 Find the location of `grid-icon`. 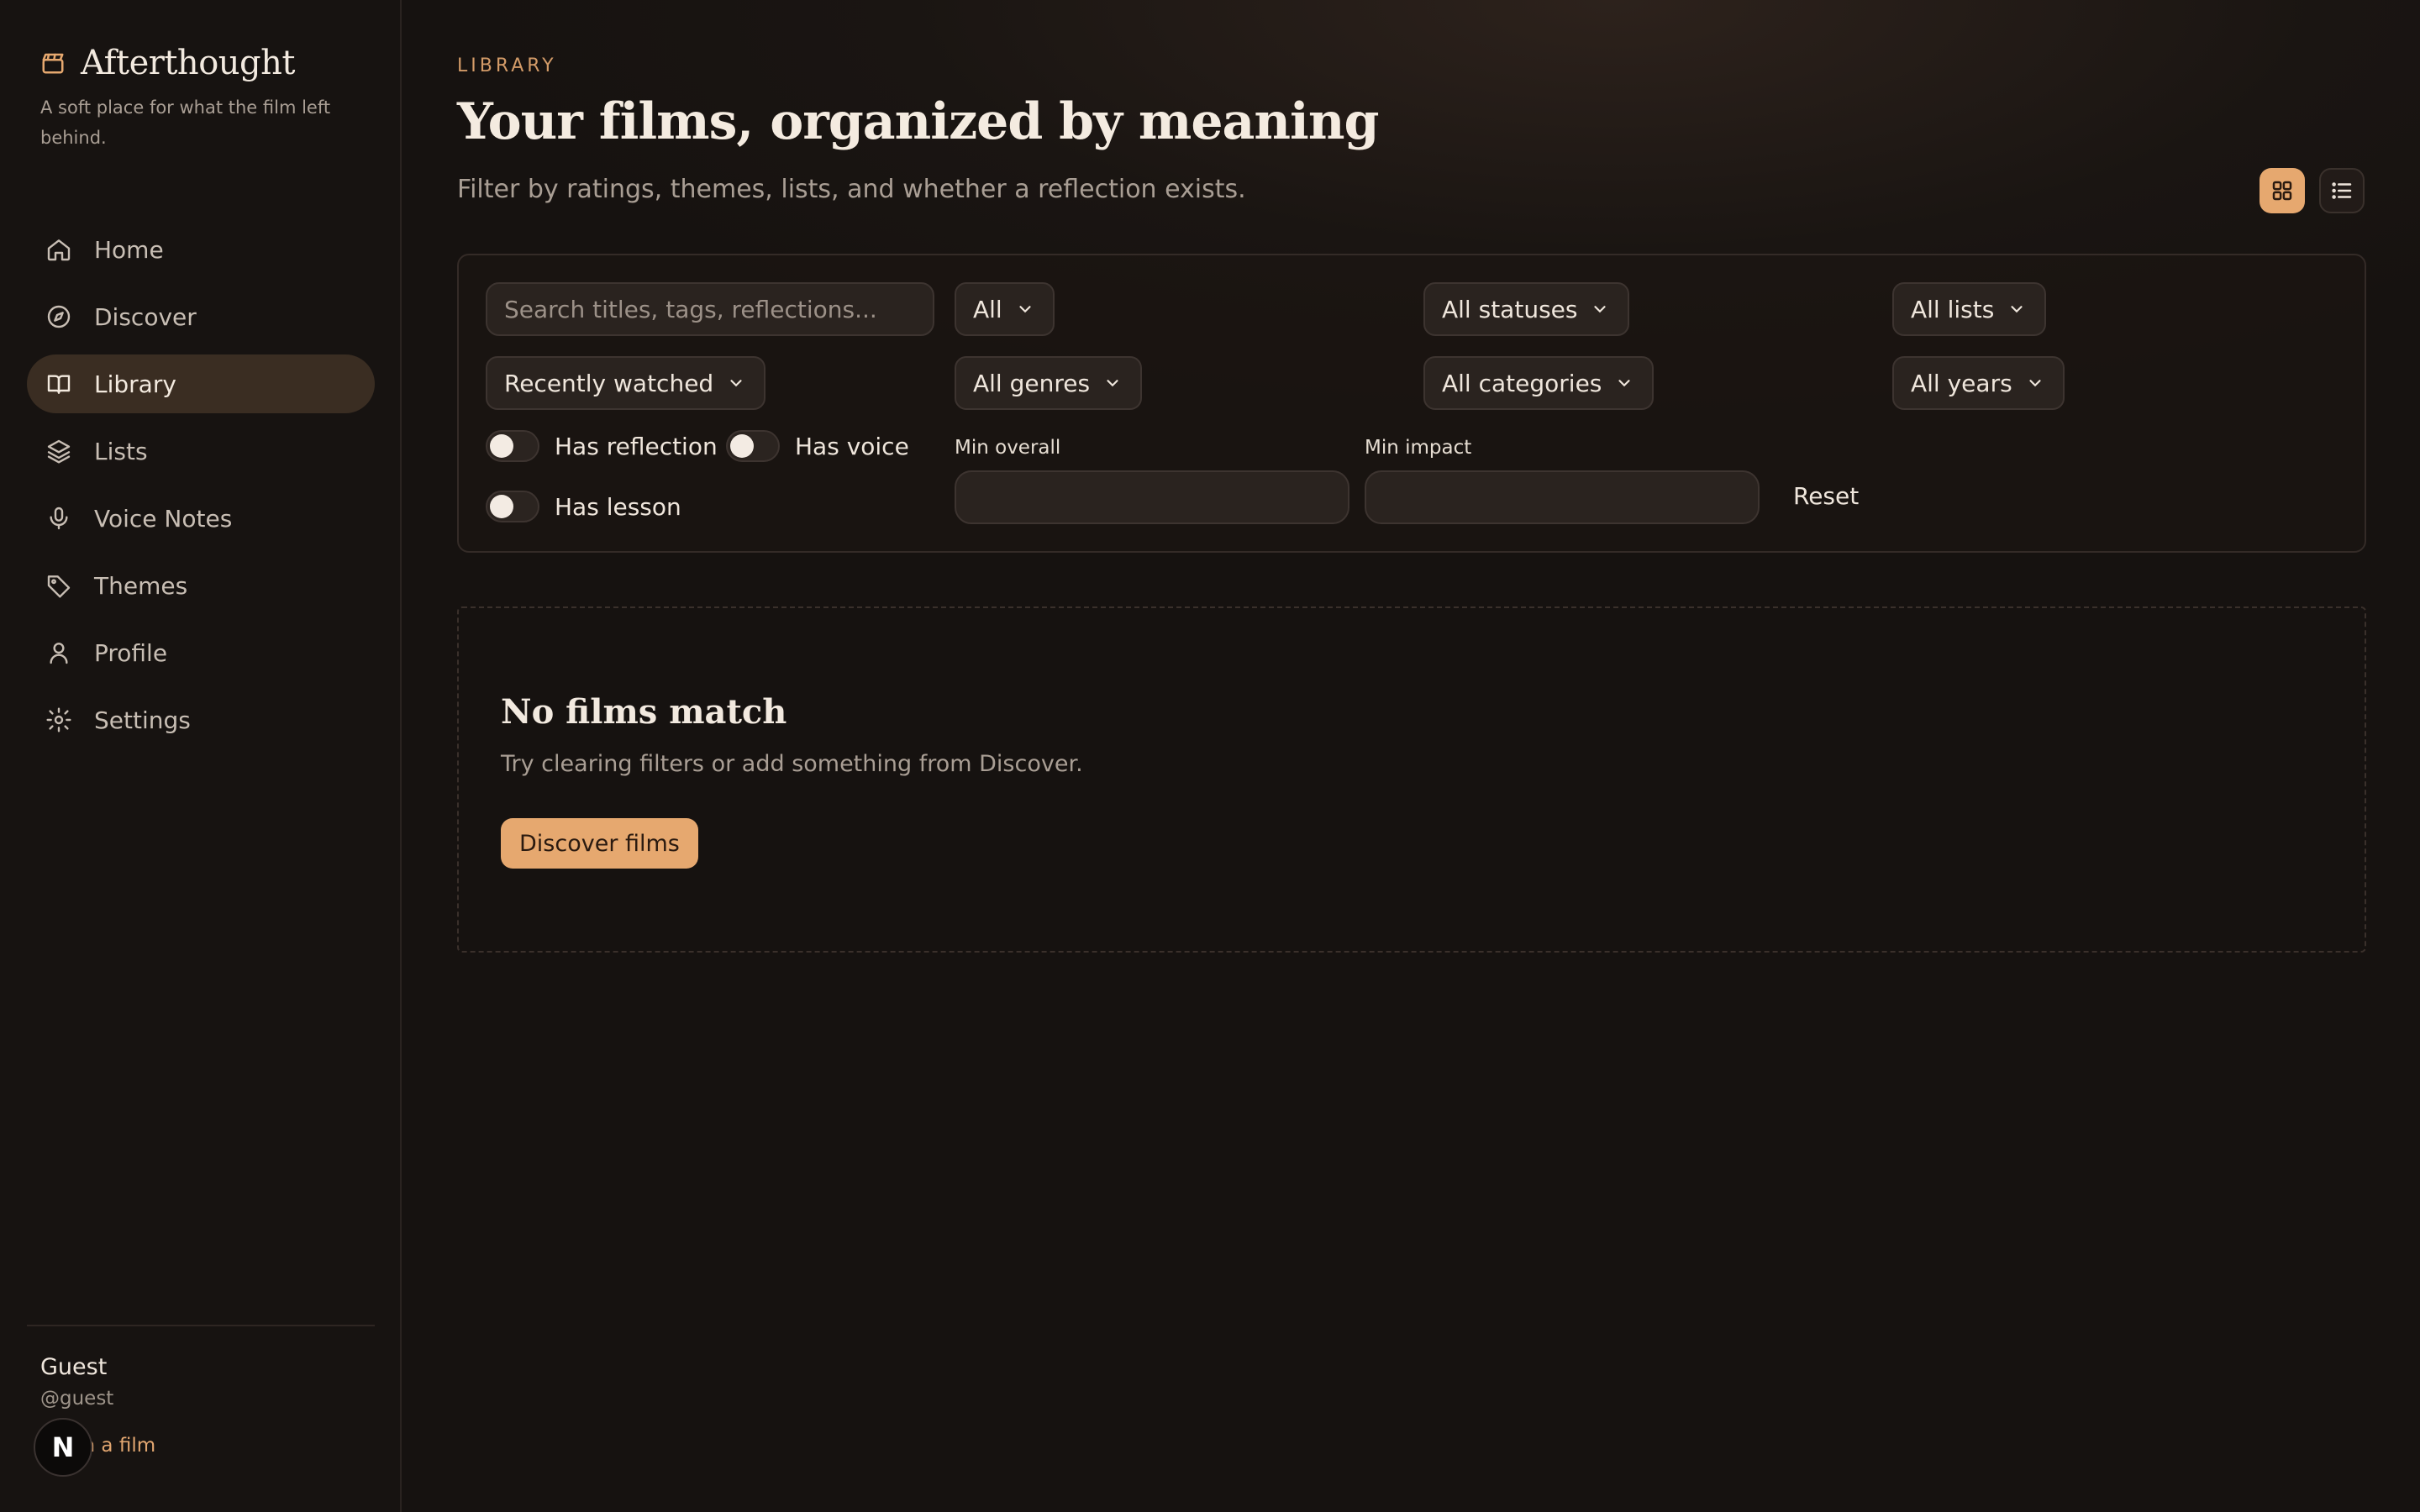

grid-icon is located at coordinates (2282, 191).